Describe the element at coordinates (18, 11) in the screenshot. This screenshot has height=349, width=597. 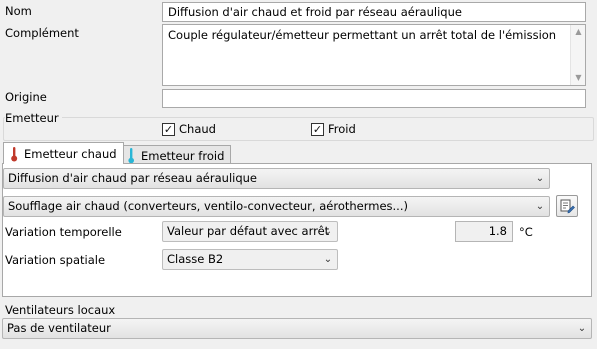
I see `nom-label: Nom` at that location.